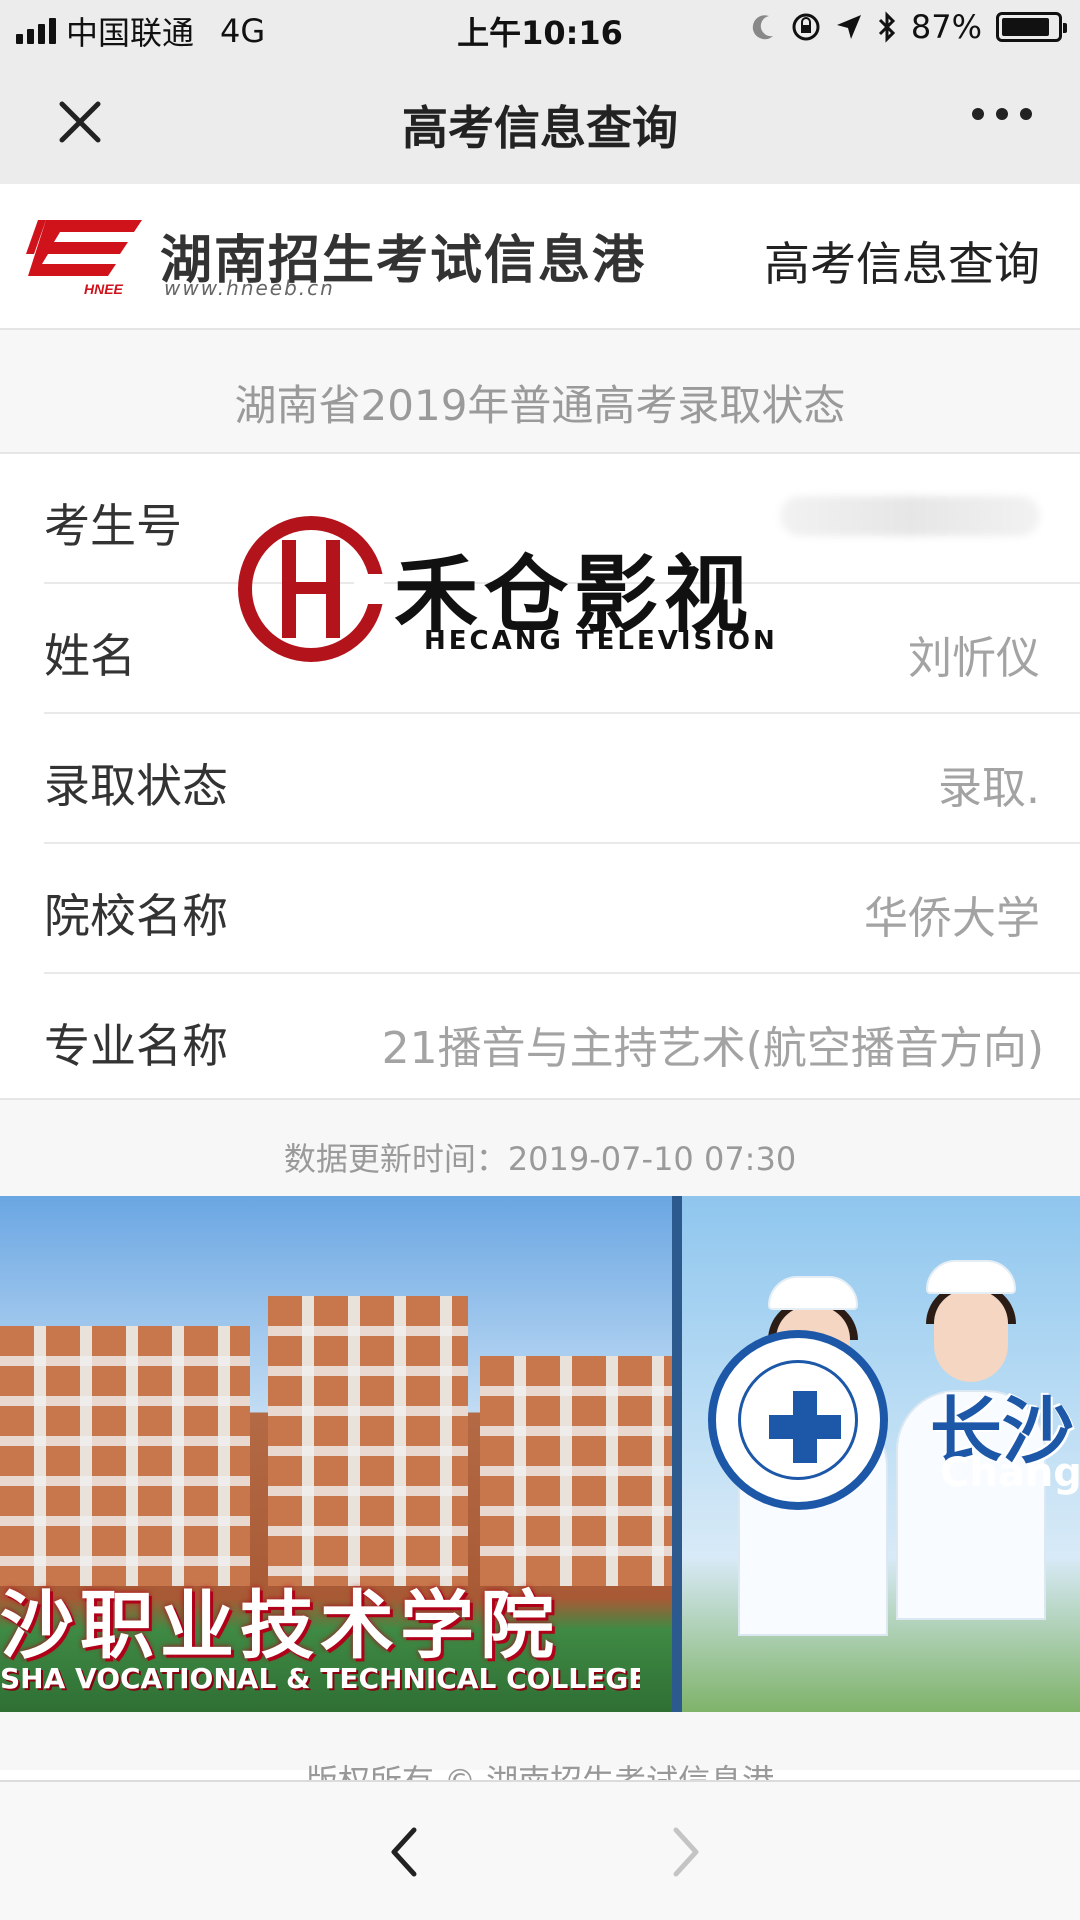  What do you see at coordinates (677, 1454) in the screenshot?
I see `slide-divider` at bounding box center [677, 1454].